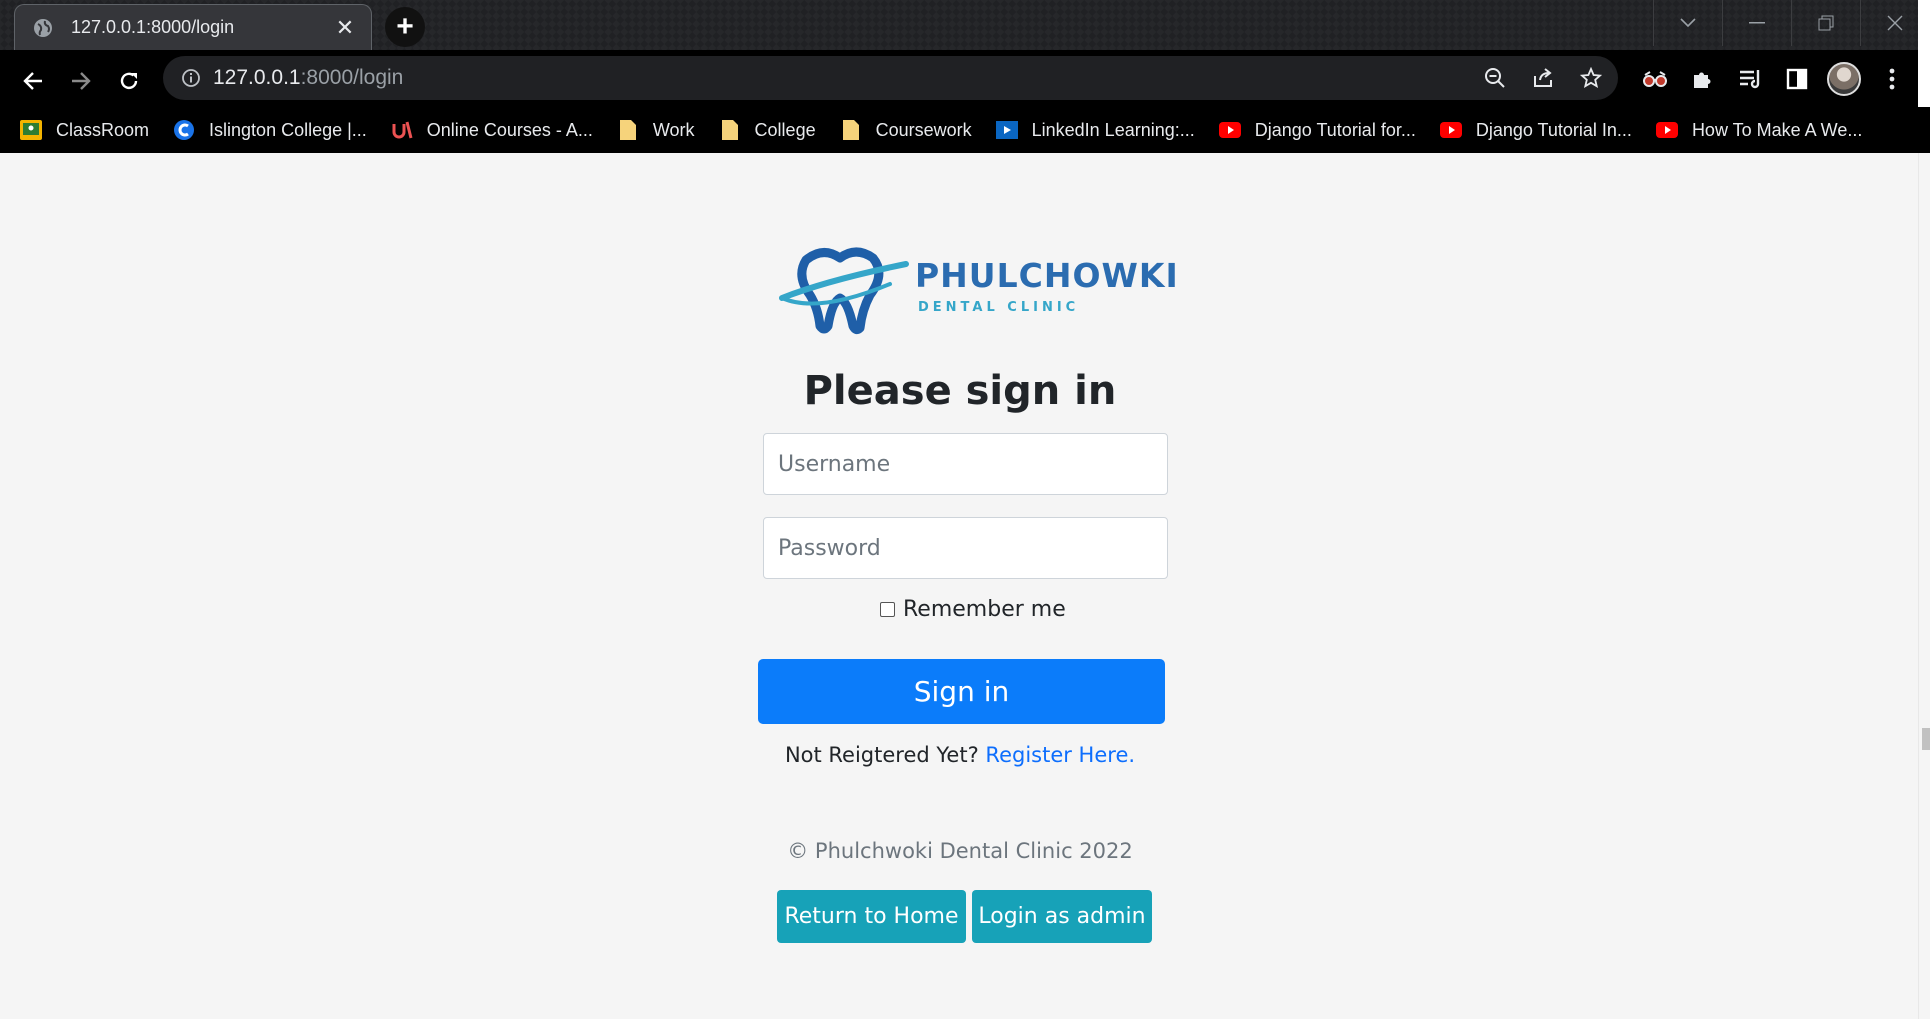 The width and height of the screenshot is (1930, 1019). Describe the element at coordinates (1756, 23) in the screenshot. I see `minimize-icon` at that location.